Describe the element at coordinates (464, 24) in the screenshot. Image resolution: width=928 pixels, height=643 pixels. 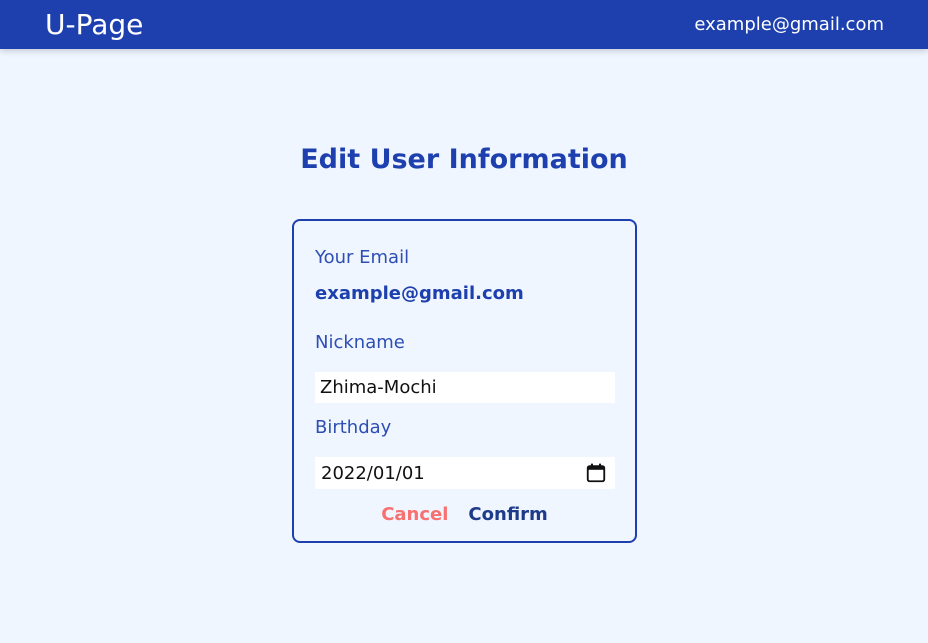
I see `top-navbar: U-Page example@gmail.com` at that location.